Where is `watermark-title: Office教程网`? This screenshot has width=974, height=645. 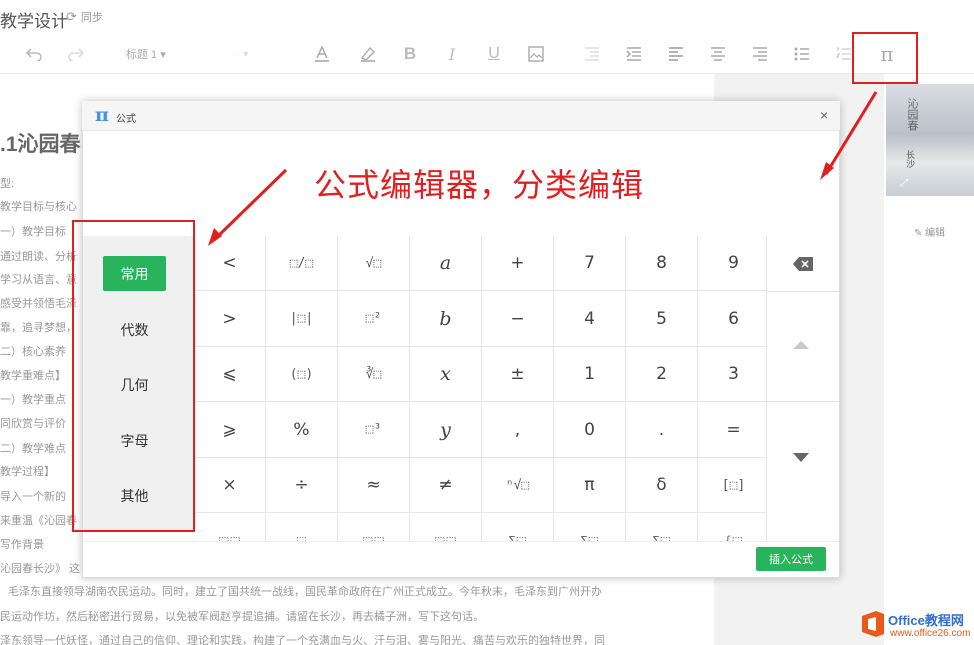 watermark-title: Office教程网 is located at coordinates (926, 620).